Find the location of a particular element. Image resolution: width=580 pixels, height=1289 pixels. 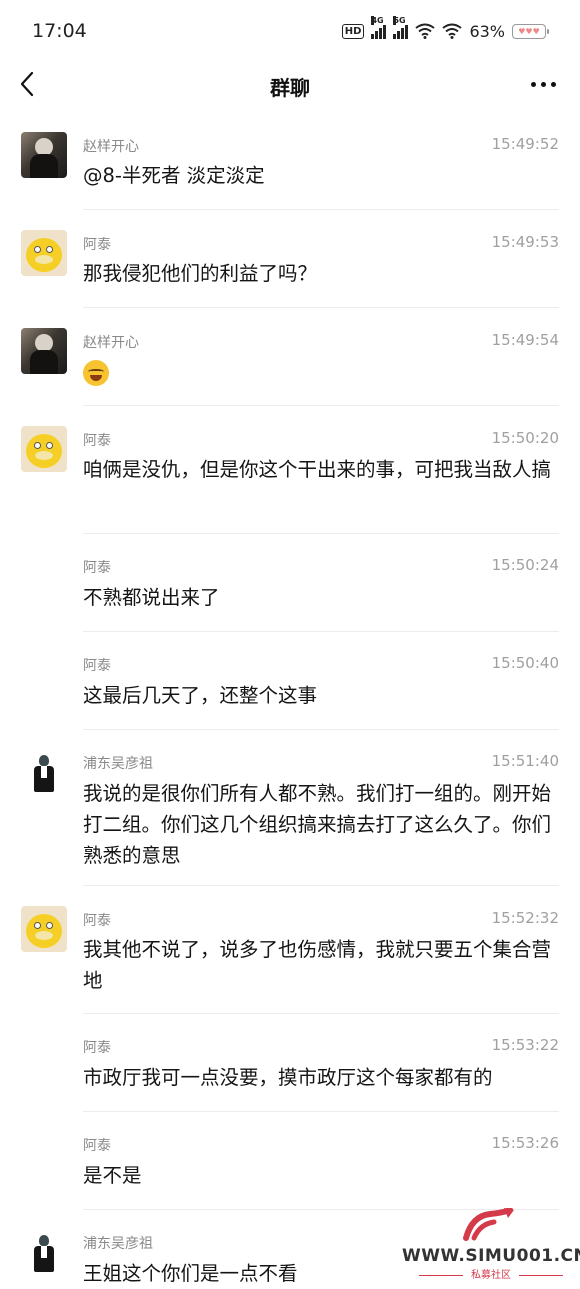

hd-voice-icon: HD is located at coordinates (353, 31).